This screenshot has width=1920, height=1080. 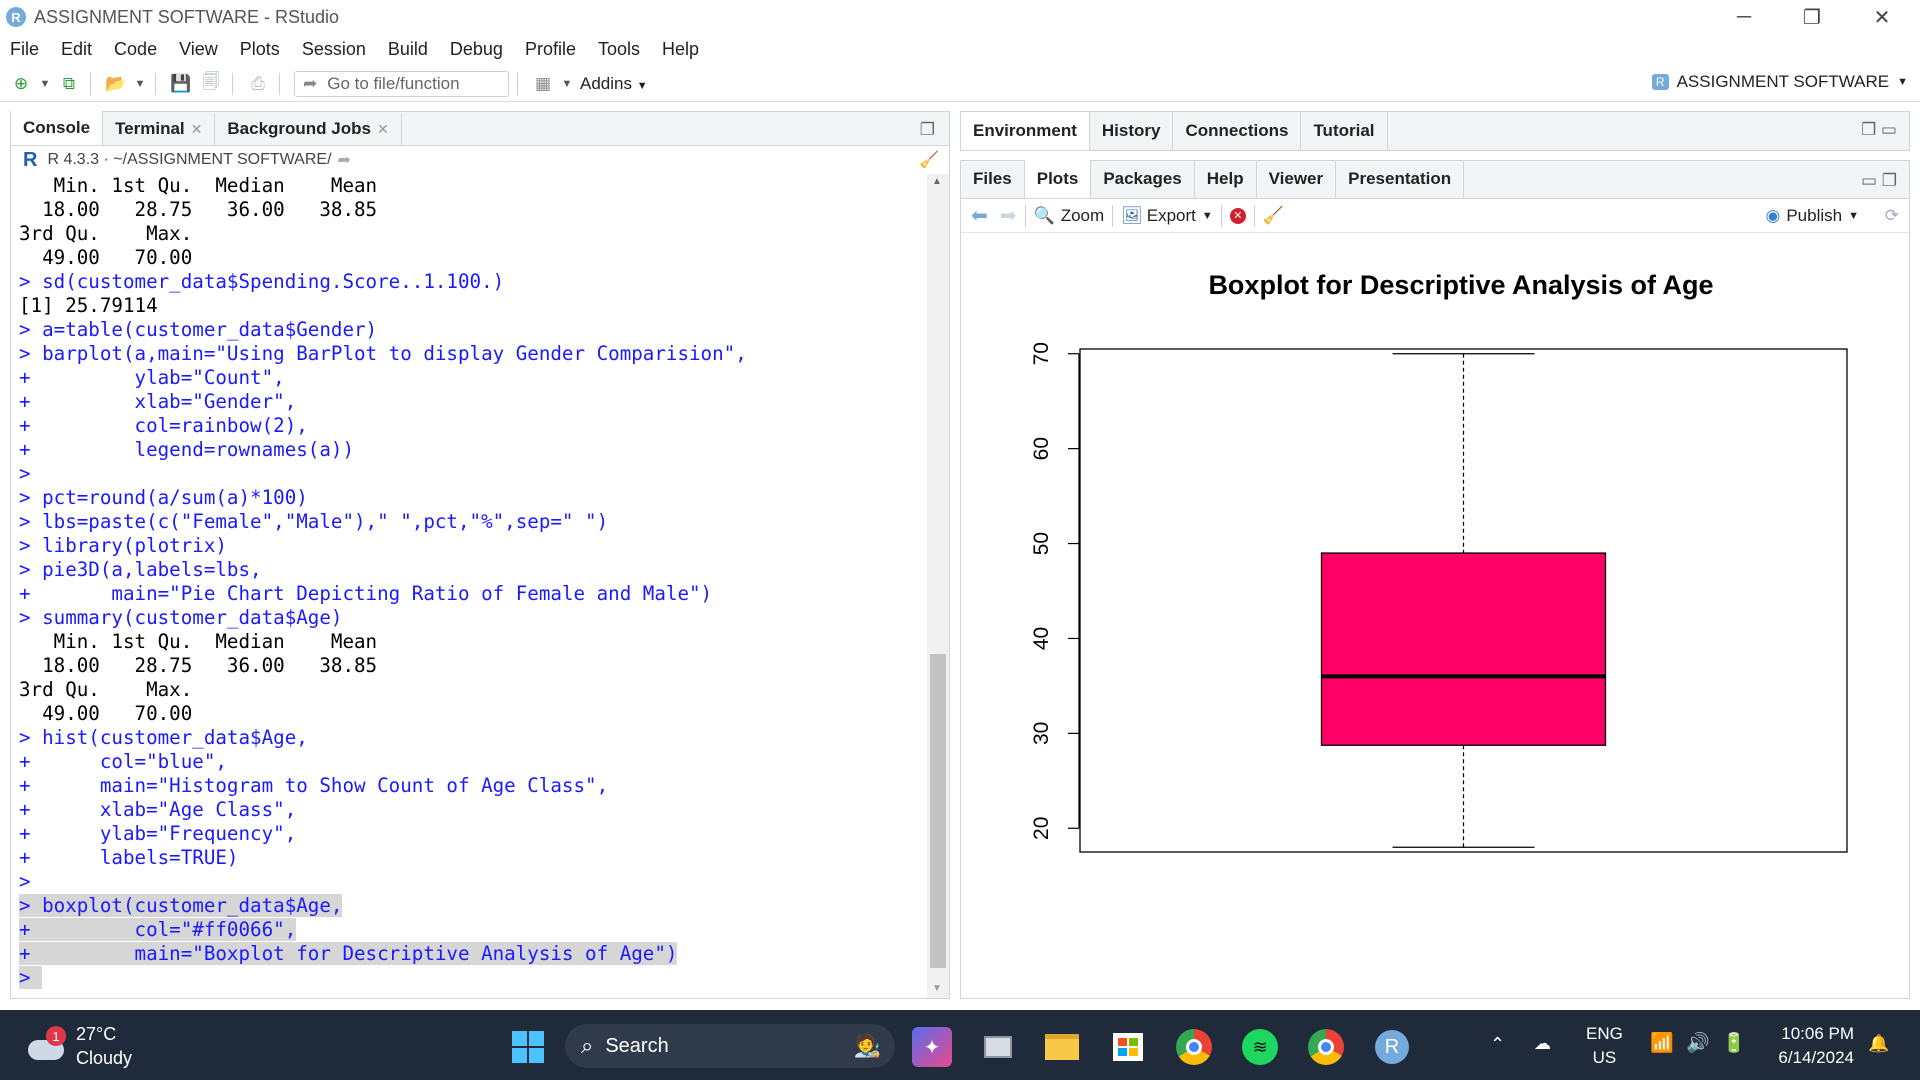 I want to click on notification-bell-icon: 🔔, so click(x=1878, y=1044).